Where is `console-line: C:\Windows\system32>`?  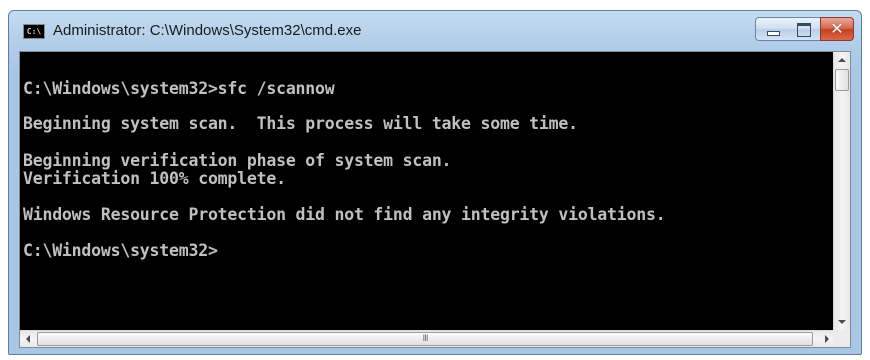
console-line: C:\Windows\system32> is located at coordinates (120, 250).